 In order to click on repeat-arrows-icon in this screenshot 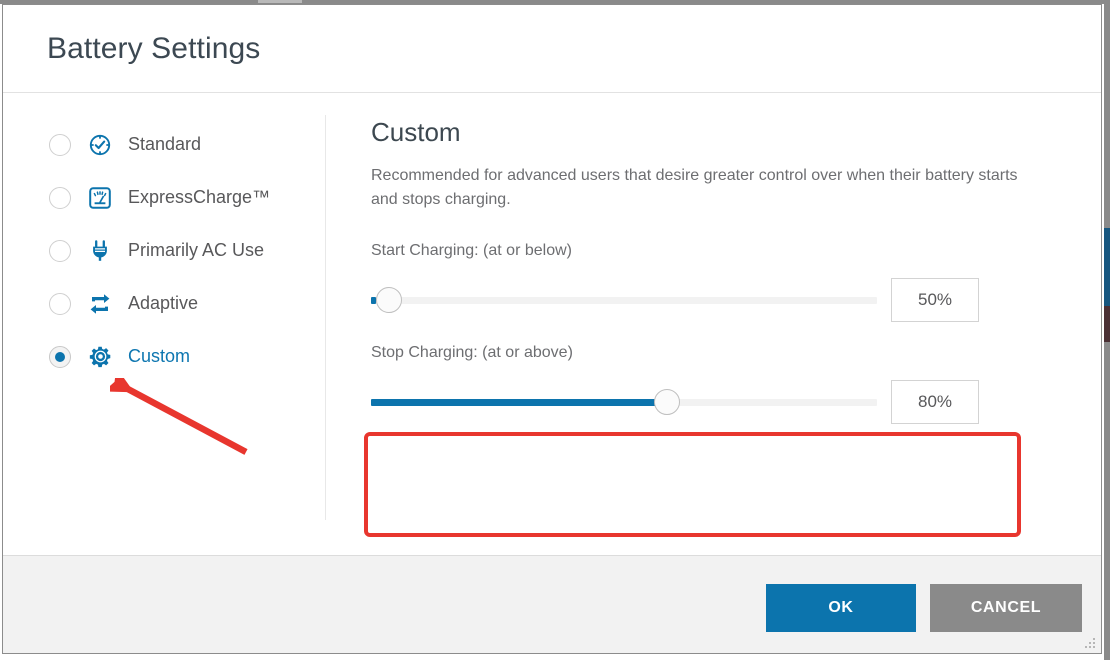, I will do `click(100, 304)`.